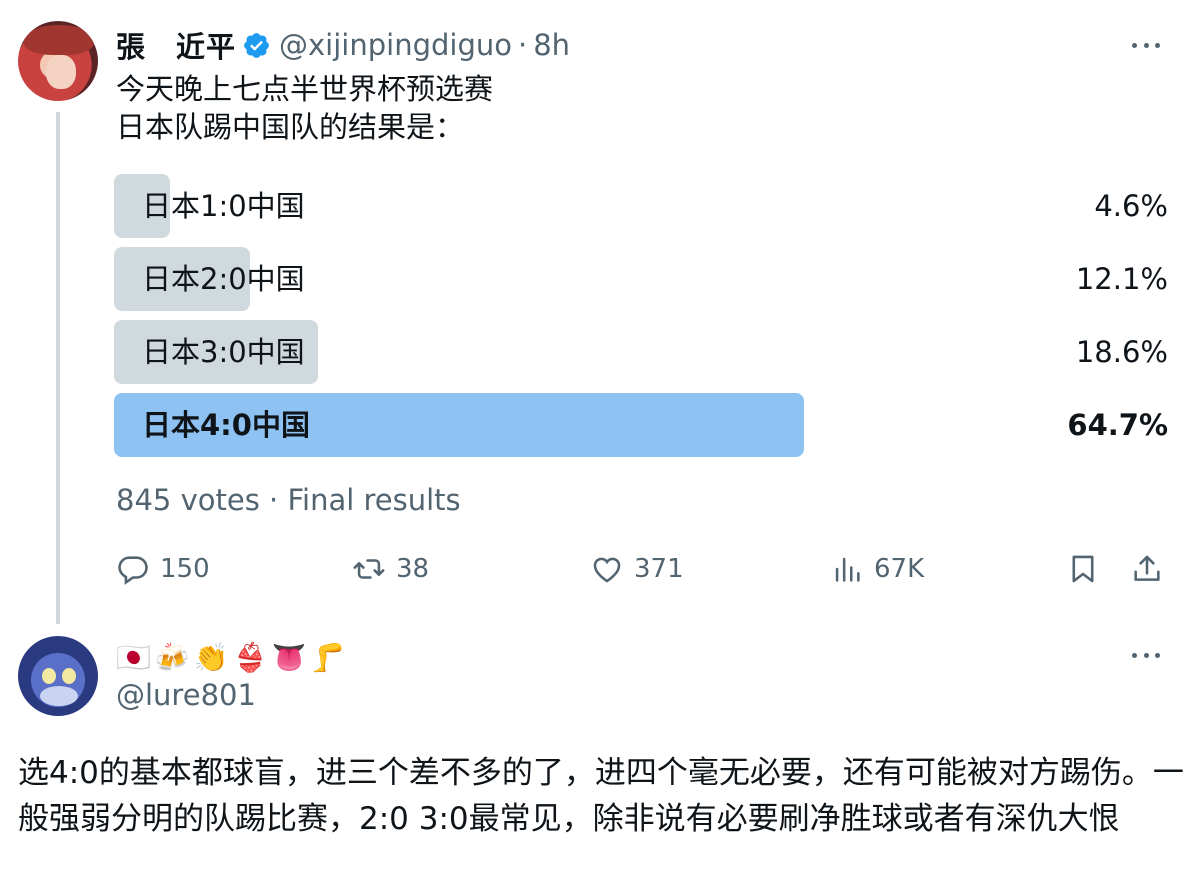 The width and height of the screenshot is (1200, 893). Describe the element at coordinates (641, 352) in the screenshot. I see `poll-option: 日本3:0中国 18.6%` at that location.